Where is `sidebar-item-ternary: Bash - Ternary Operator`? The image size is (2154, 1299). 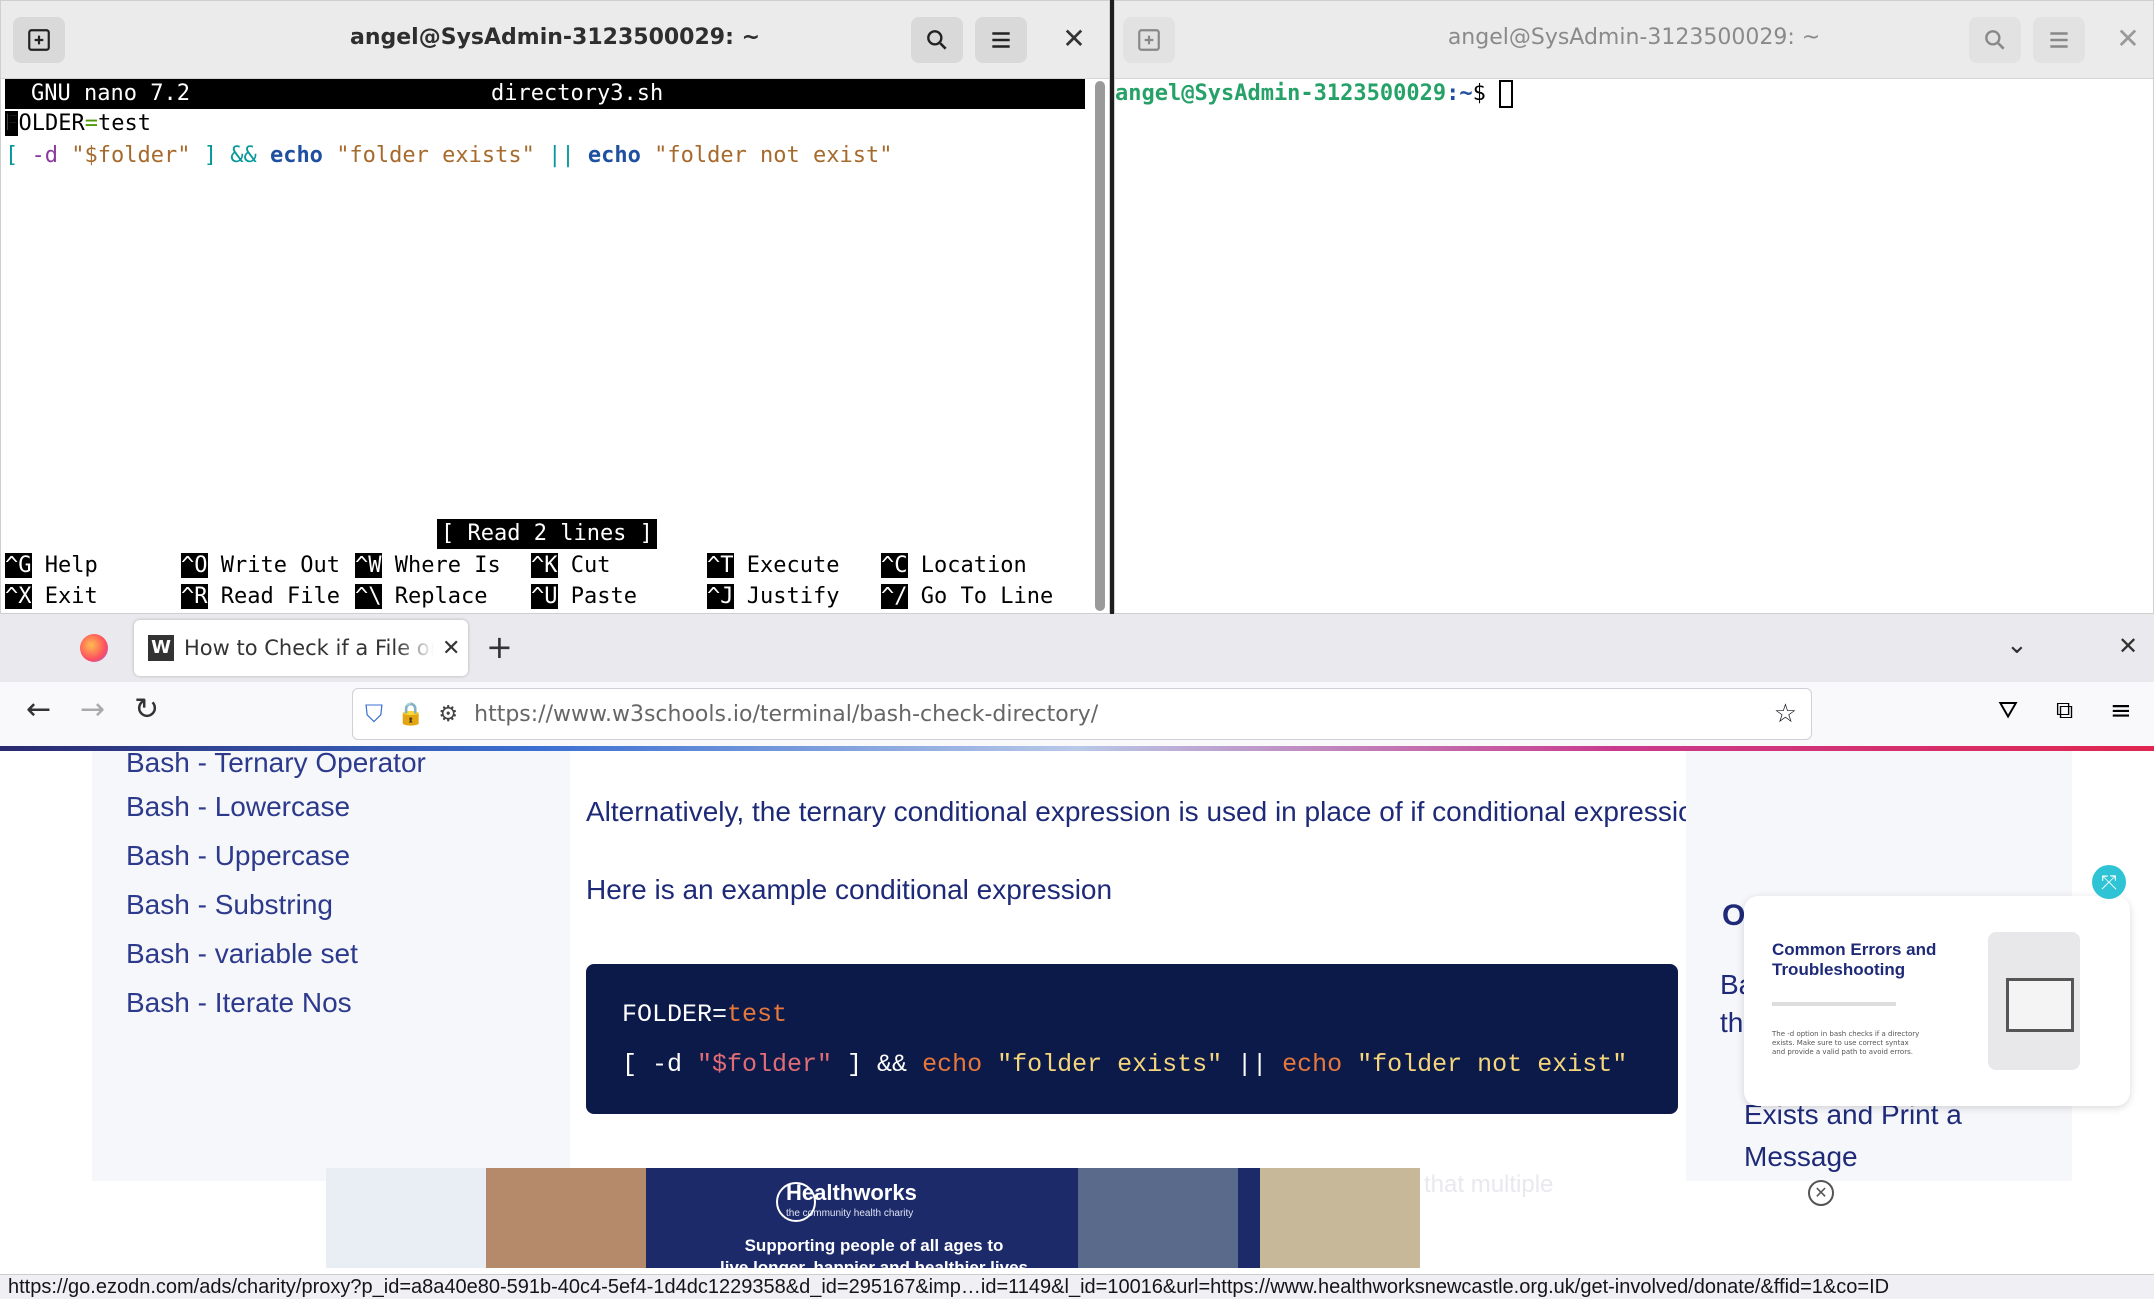 sidebar-item-ternary: Bash - Ternary Operator is located at coordinates (276, 763).